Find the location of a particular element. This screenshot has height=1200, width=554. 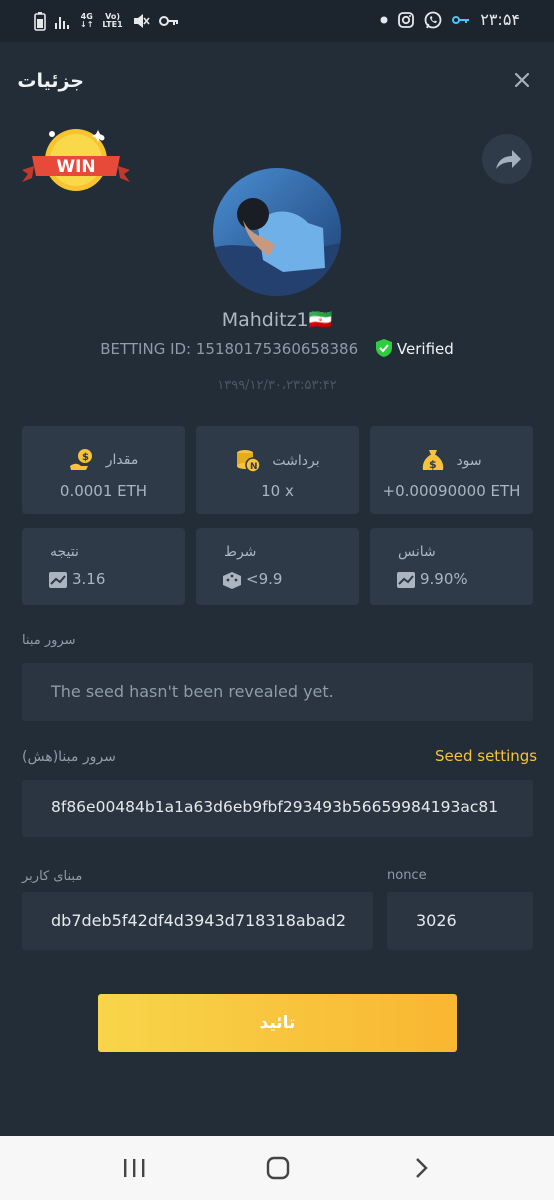

back-chevron-icon is located at coordinates (422, 1168).